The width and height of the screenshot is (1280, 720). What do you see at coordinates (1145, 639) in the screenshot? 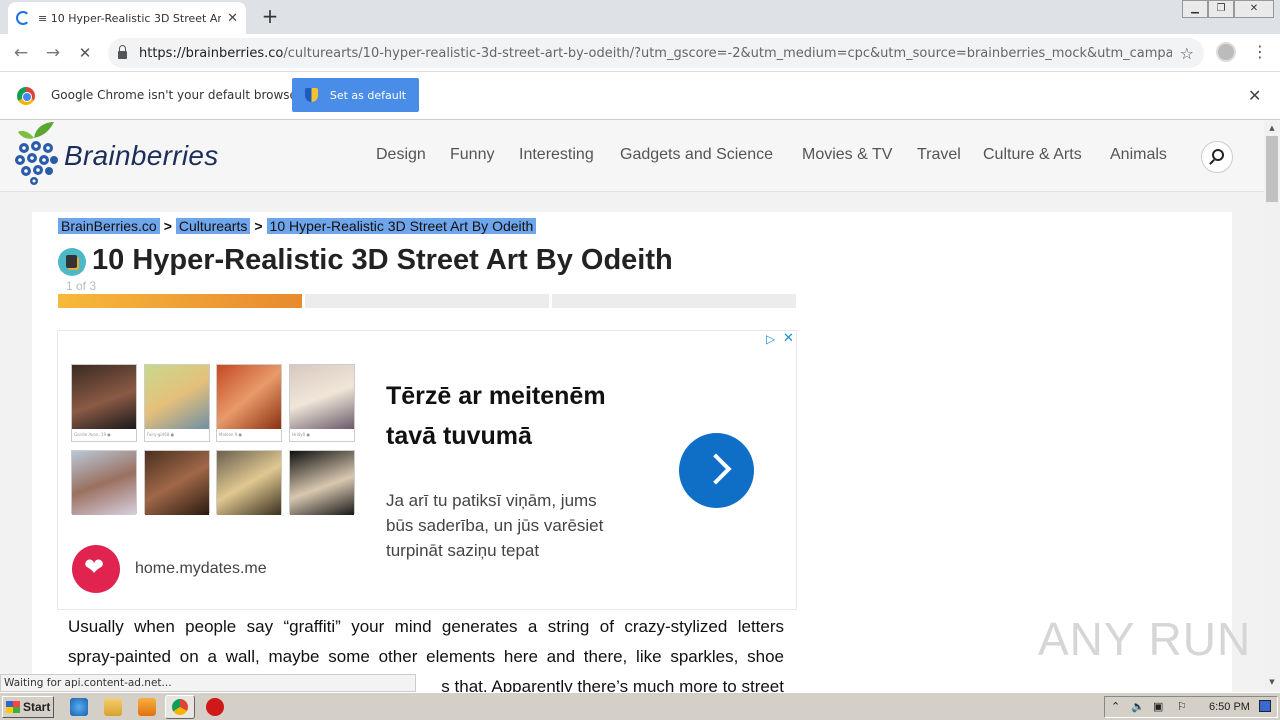
I see `anyrun-watermark: ANY RUN` at bounding box center [1145, 639].